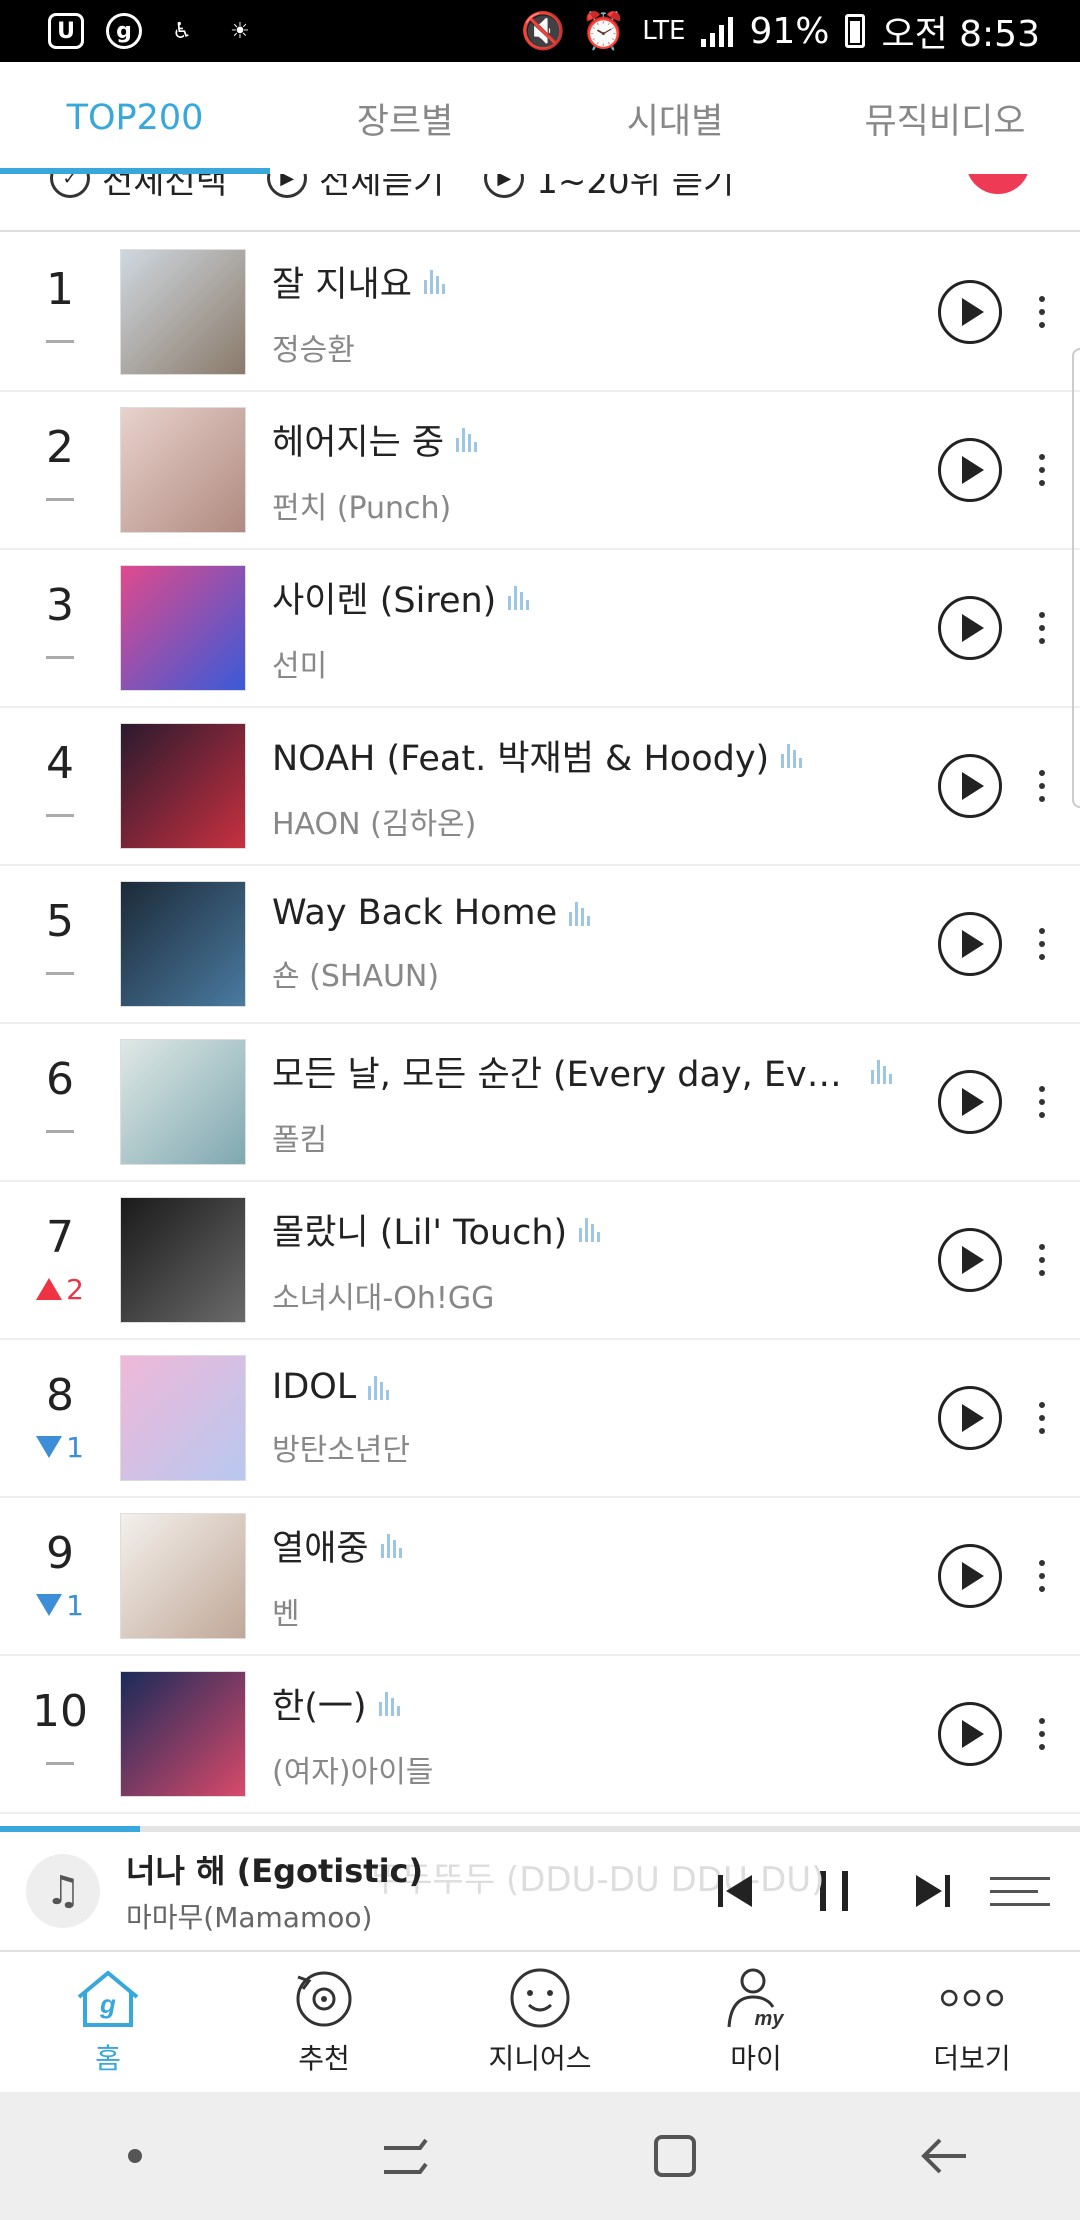  What do you see at coordinates (675, 2156) in the screenshot?
I see `home-button-icon` at bounding box center [675, 2156].